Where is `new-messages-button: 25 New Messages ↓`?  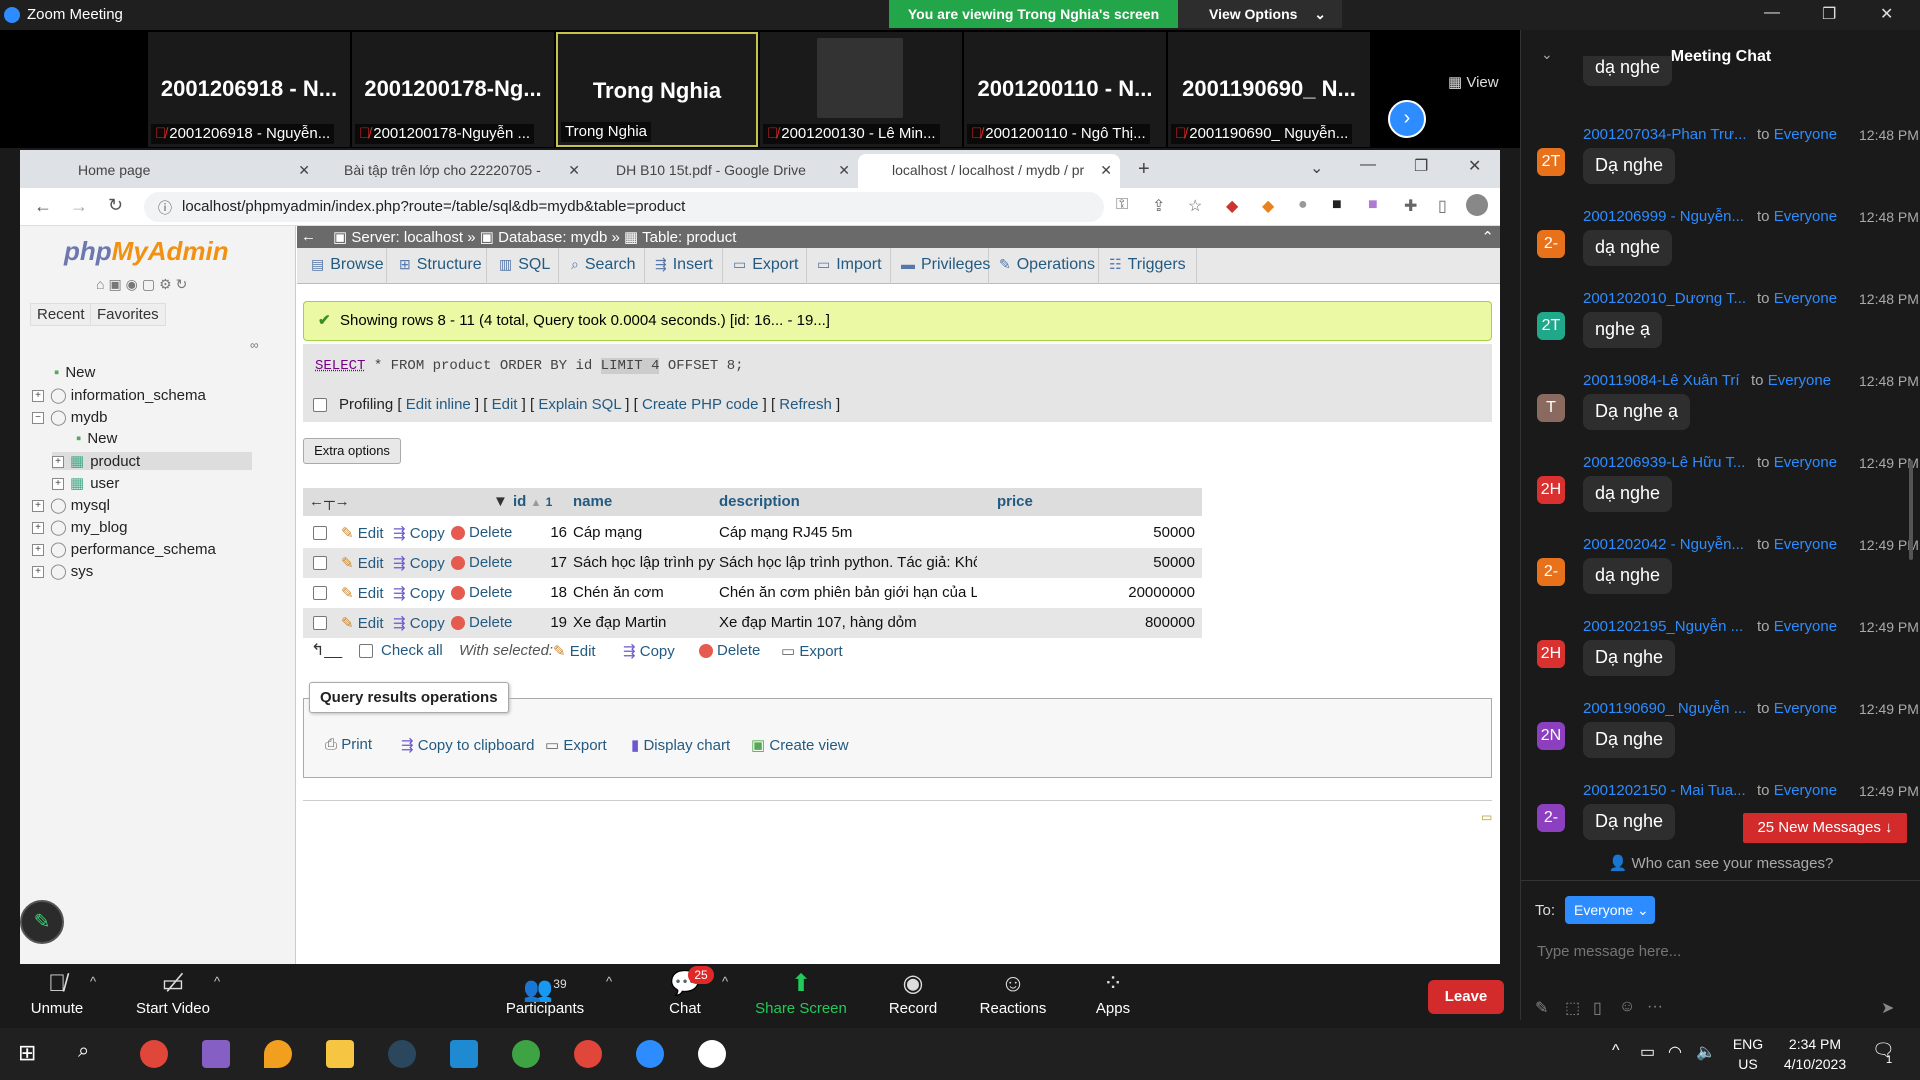 new-messages-button: 25 New Messages ↓ is located at coordinates (1825, 828).